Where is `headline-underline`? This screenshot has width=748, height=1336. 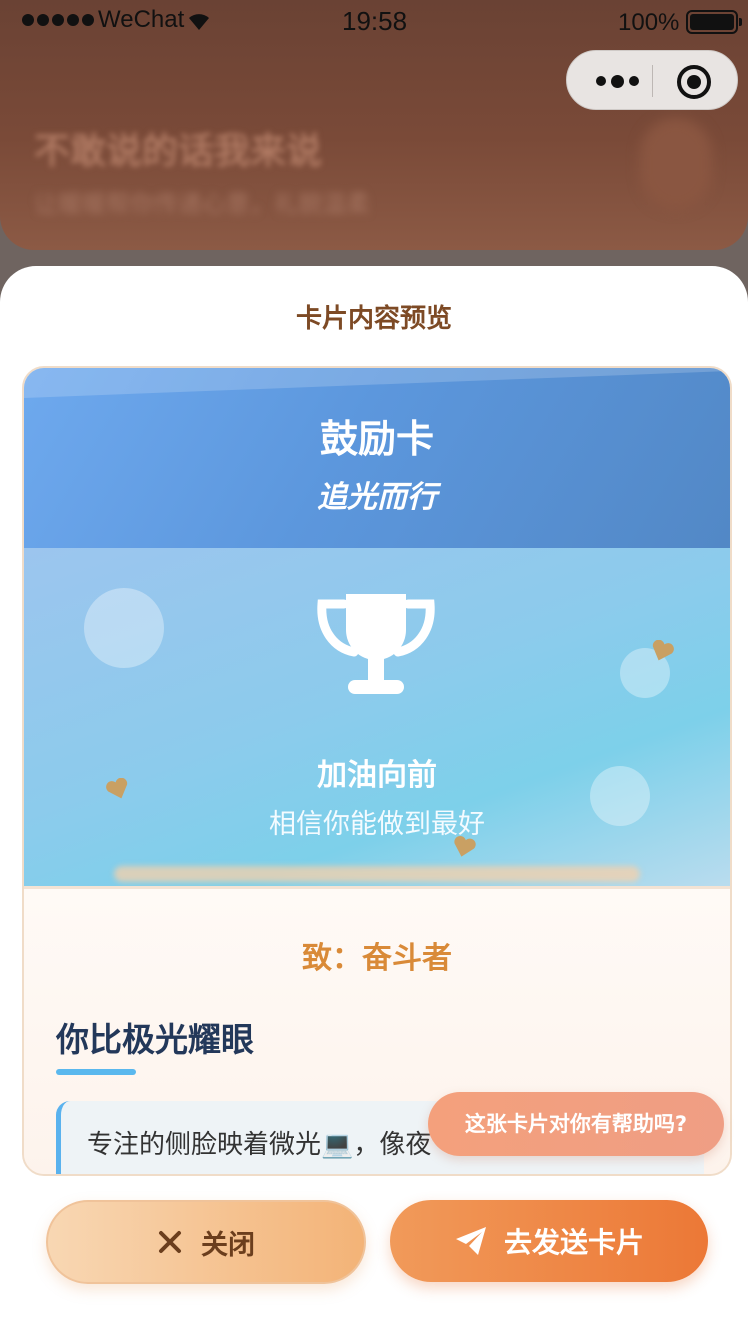
headline-underline is located at coordinates (96, 1072).